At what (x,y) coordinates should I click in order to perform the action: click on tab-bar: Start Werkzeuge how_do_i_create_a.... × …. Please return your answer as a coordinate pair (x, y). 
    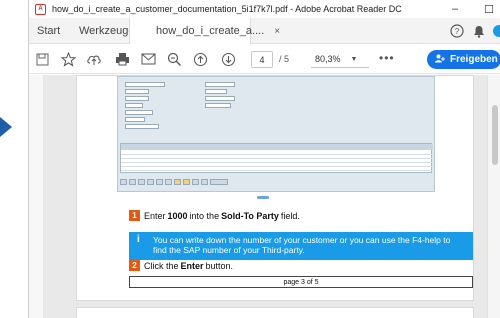
    Looking at the image, I should click on (264, 31).